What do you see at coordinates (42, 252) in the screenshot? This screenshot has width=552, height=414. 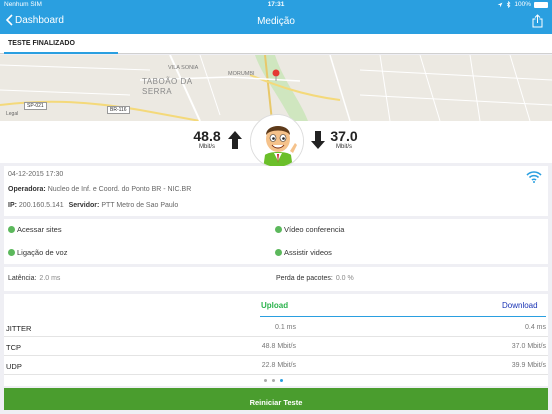 I see `service-label: Ligação de voz` at bounding box center [42, 252].